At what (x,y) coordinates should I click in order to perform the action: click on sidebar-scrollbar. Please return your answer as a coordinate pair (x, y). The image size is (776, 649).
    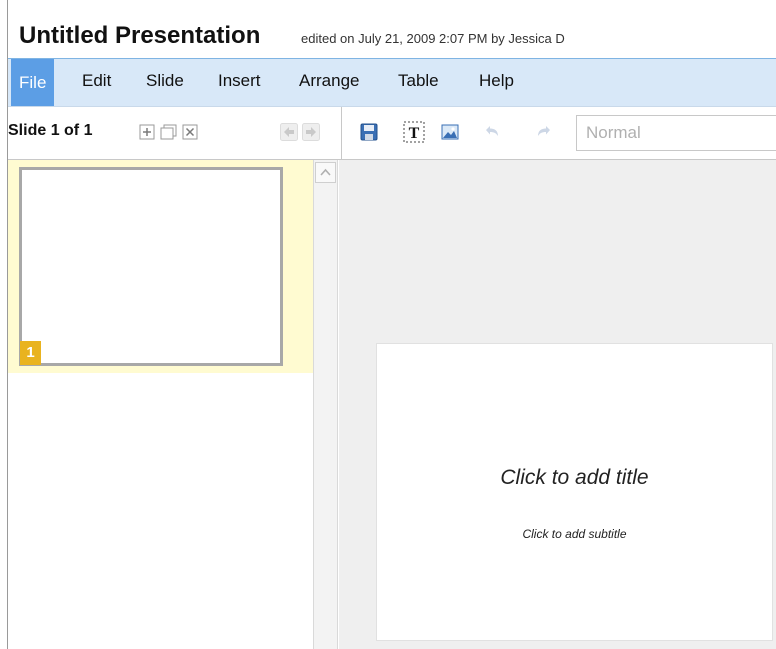
    Looking at the image, I should click on (325, 404).